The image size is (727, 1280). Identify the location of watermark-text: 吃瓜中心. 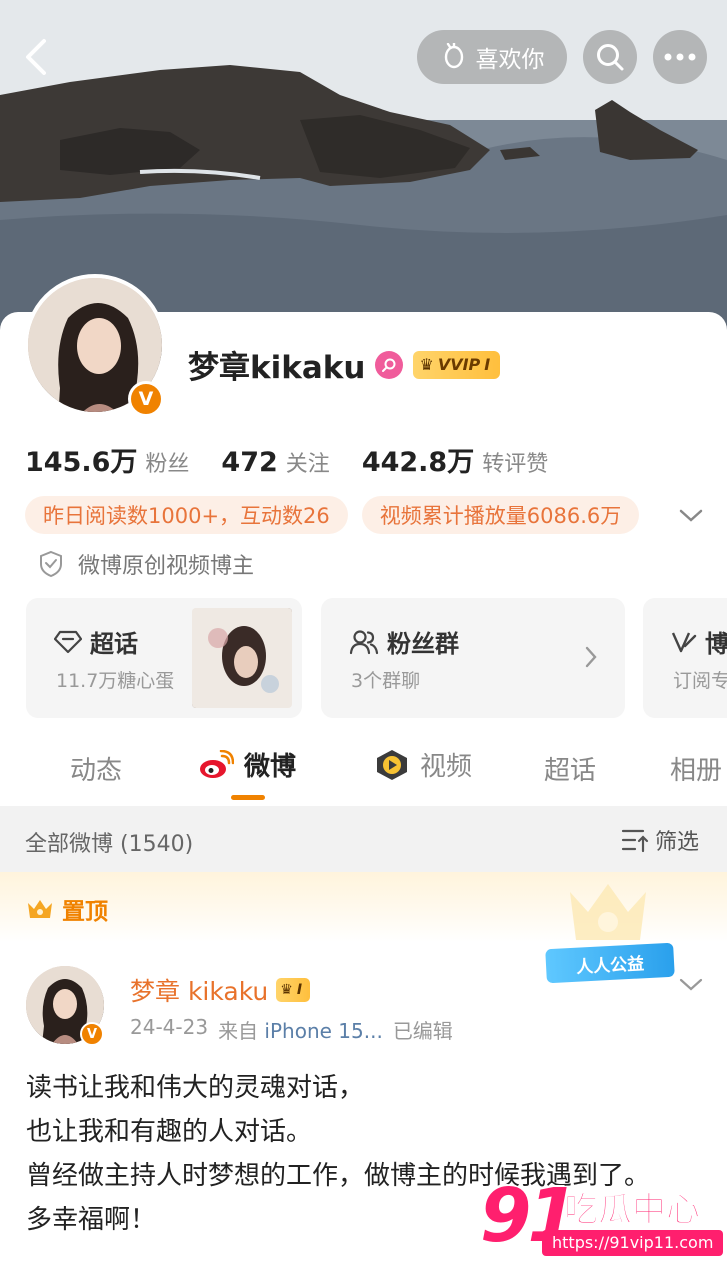
(632, 1210).